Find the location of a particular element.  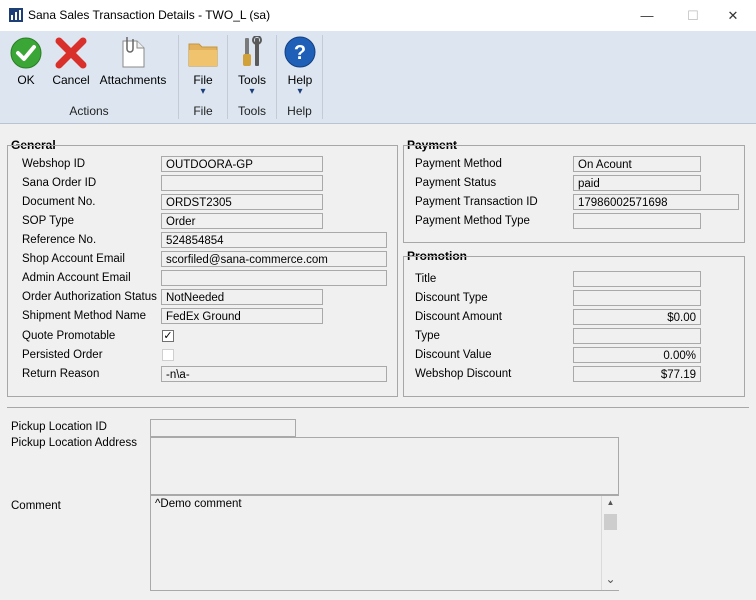

pickup-location-id-label: Pickup Location ID is located at coordinates (59, 427).